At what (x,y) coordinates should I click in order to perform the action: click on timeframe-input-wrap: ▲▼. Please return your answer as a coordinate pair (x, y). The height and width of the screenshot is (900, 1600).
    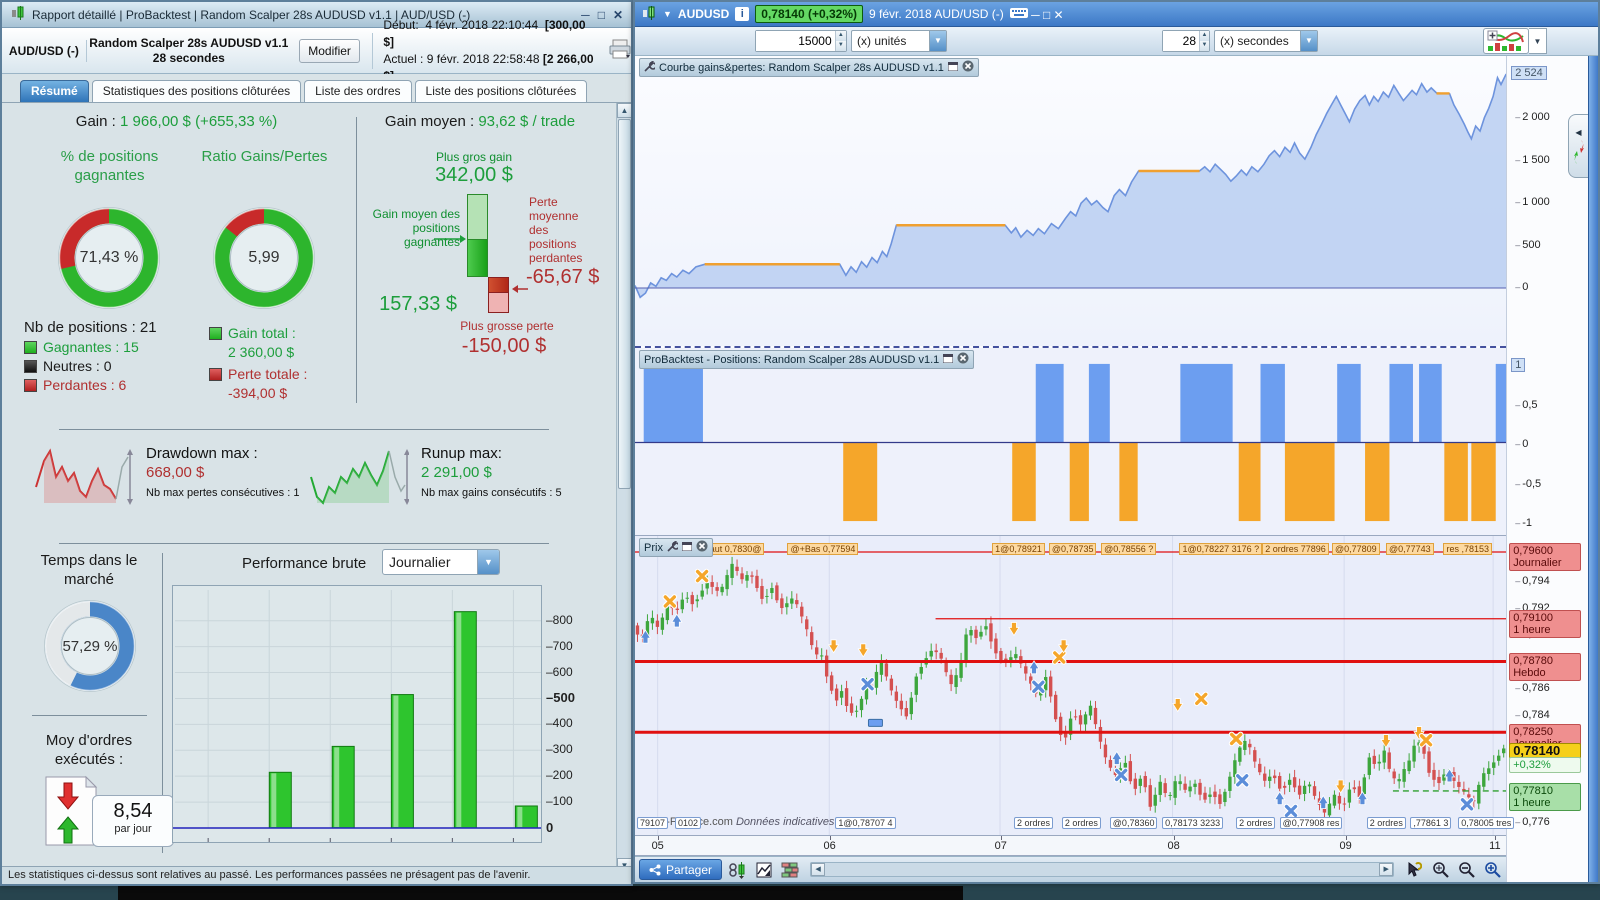
    Looking at the image, I should click on (1186, 41).